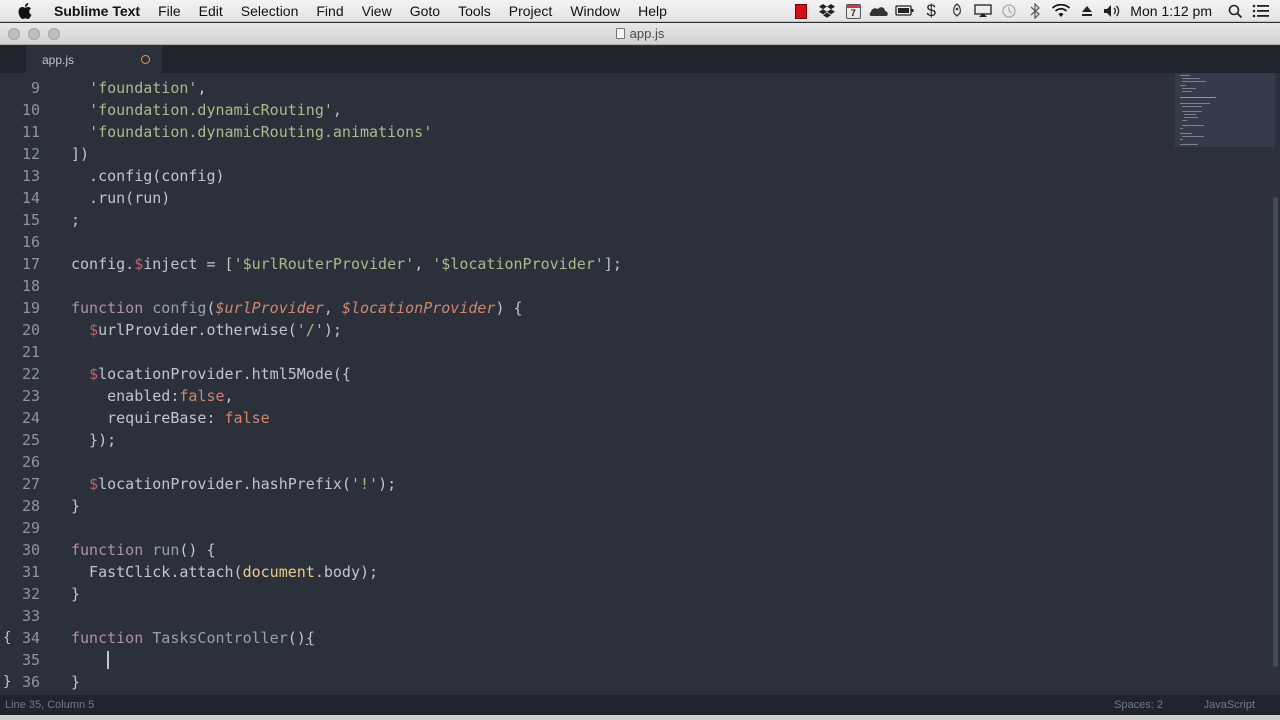  Describe the element at coordinates (30, 132) in the screenshot. I see `line-number: 11` at that location.